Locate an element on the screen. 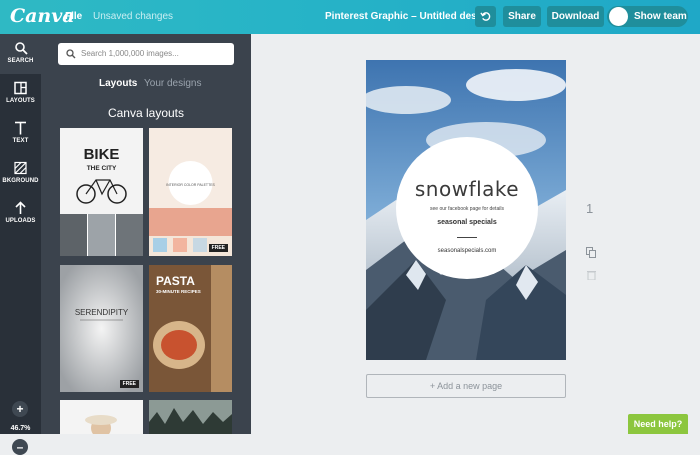 This screenshot has width=700, height=455. section-title: Canva layouts is located at coordinates (146, 113).